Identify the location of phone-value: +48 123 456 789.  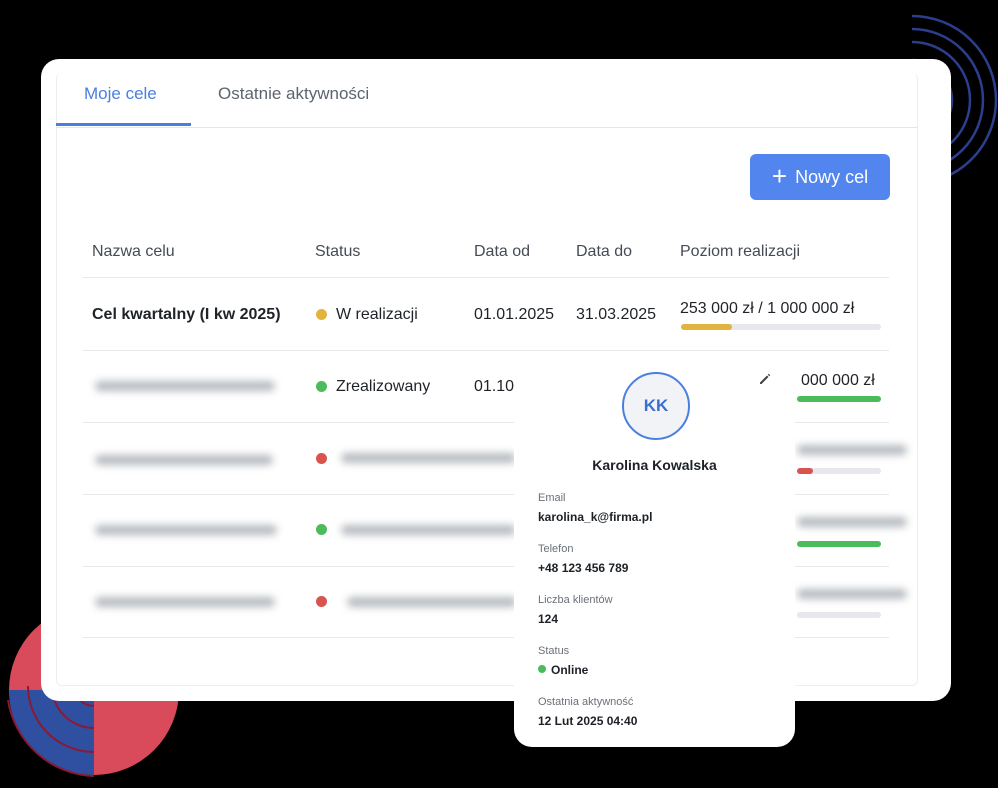
(583, 568).